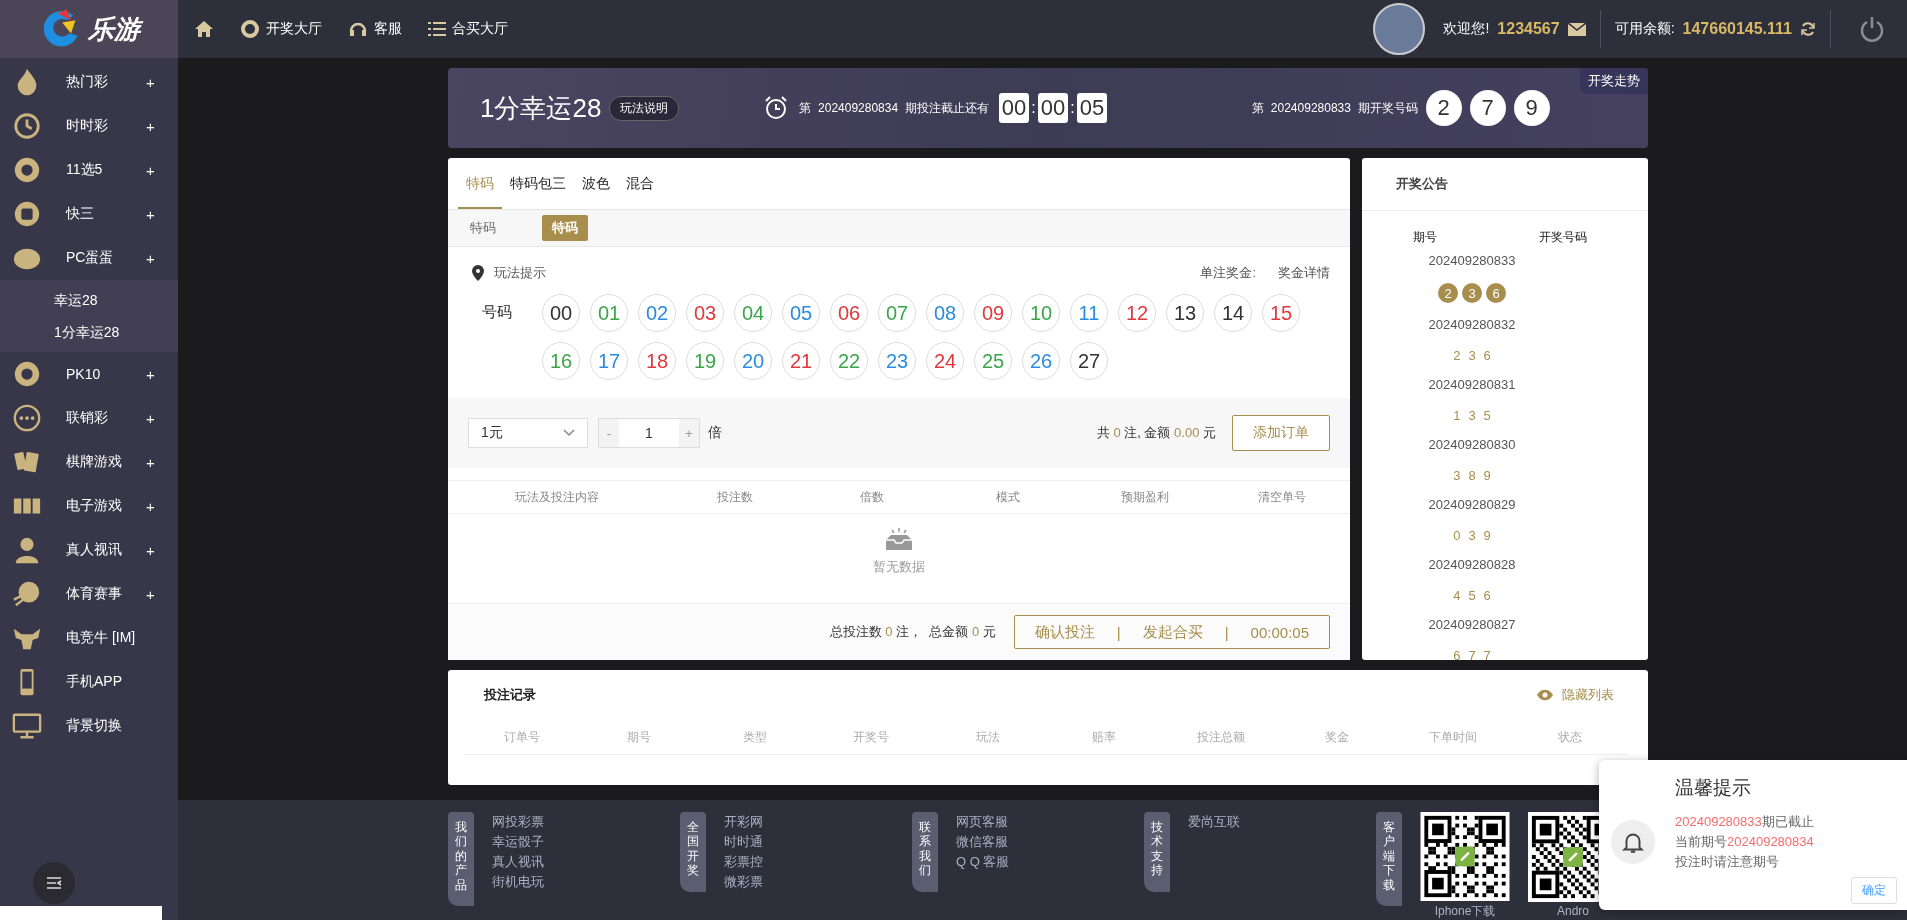 This screenshot has height=920, width=1907. I want to click on sidebar-item: 体育赛事 +, so click(89, 594).